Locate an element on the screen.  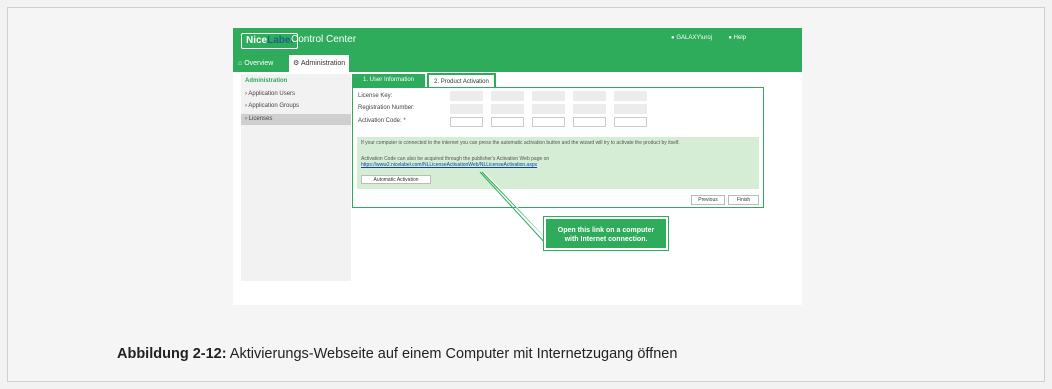
callout-pointer is located at coordinates (515, 208).